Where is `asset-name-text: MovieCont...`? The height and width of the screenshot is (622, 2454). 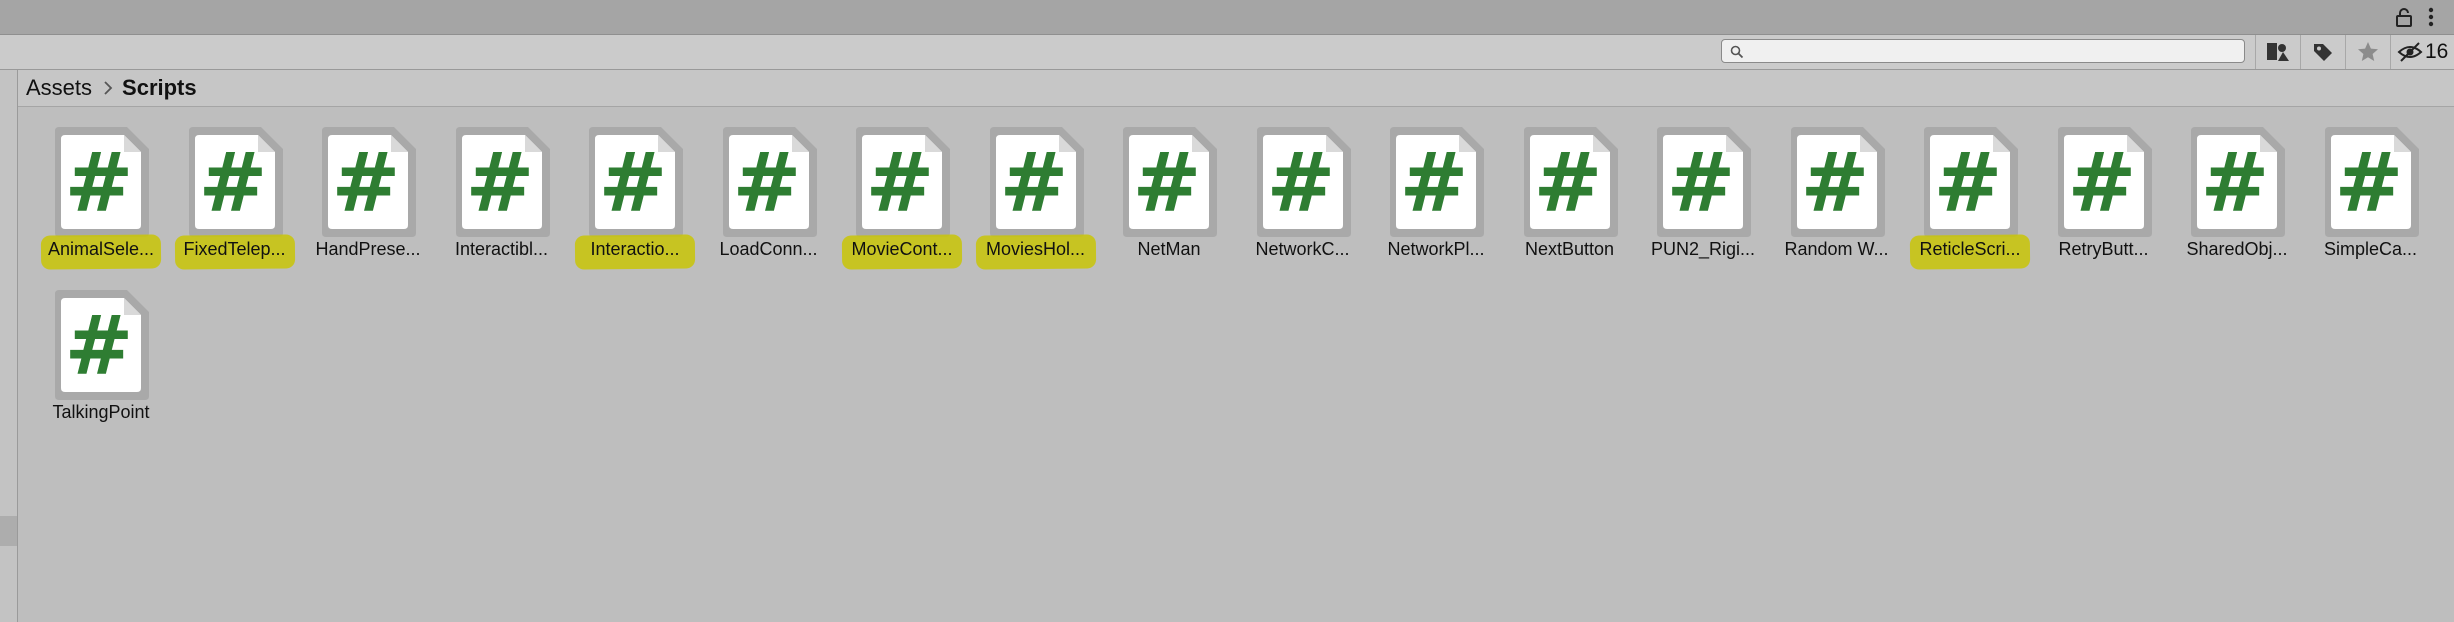
asset-name-text: MovieCont... is located at coordinates (902, 249).